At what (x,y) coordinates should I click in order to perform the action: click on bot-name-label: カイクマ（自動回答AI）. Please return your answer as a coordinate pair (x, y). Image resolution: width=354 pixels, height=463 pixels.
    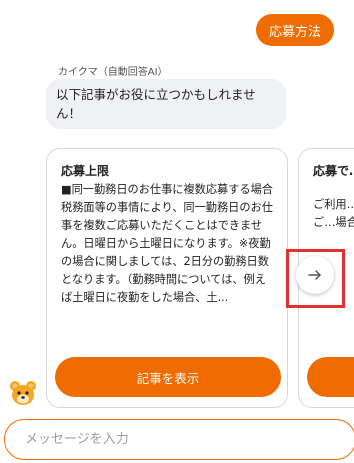
    Looking at the image, I should click on (113, 72).